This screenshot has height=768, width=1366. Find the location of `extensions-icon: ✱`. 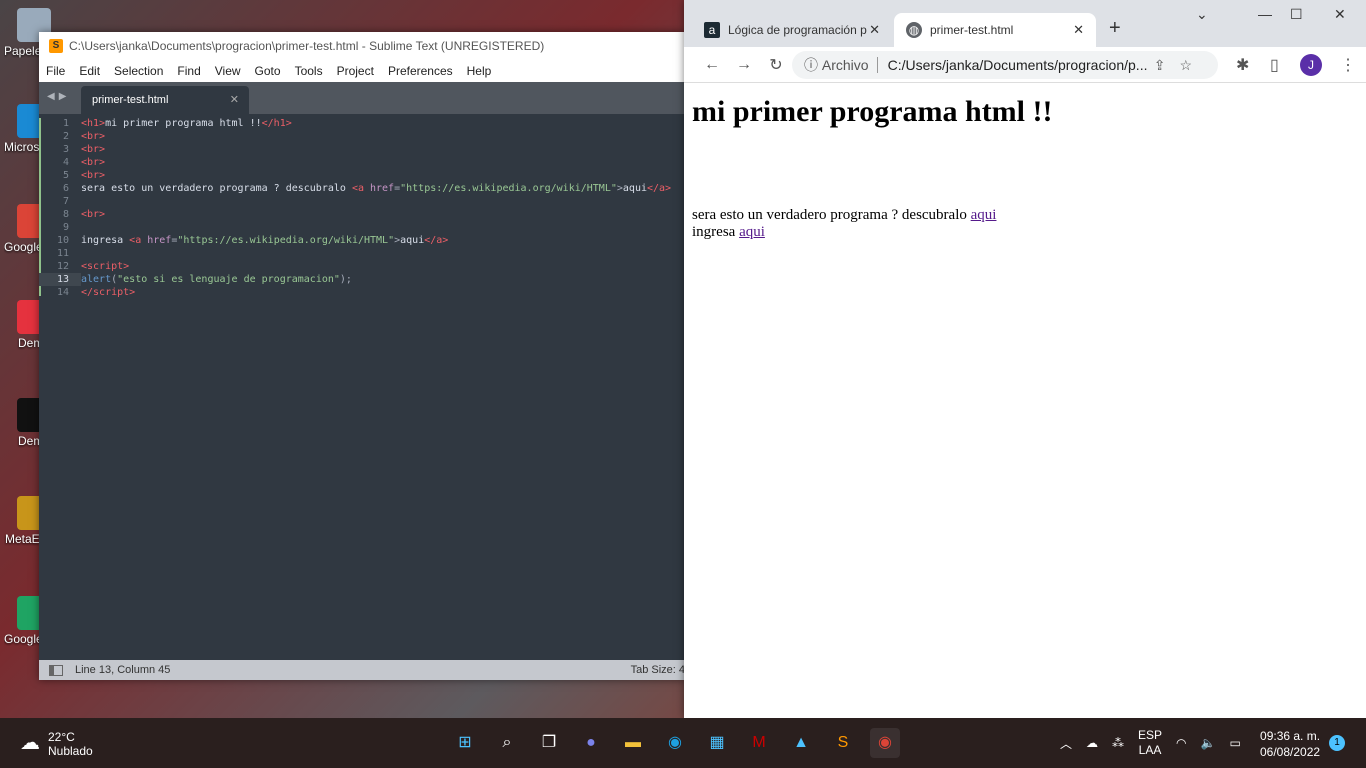

extensions-icon: ✱ is located at coordinates (1242, 65).